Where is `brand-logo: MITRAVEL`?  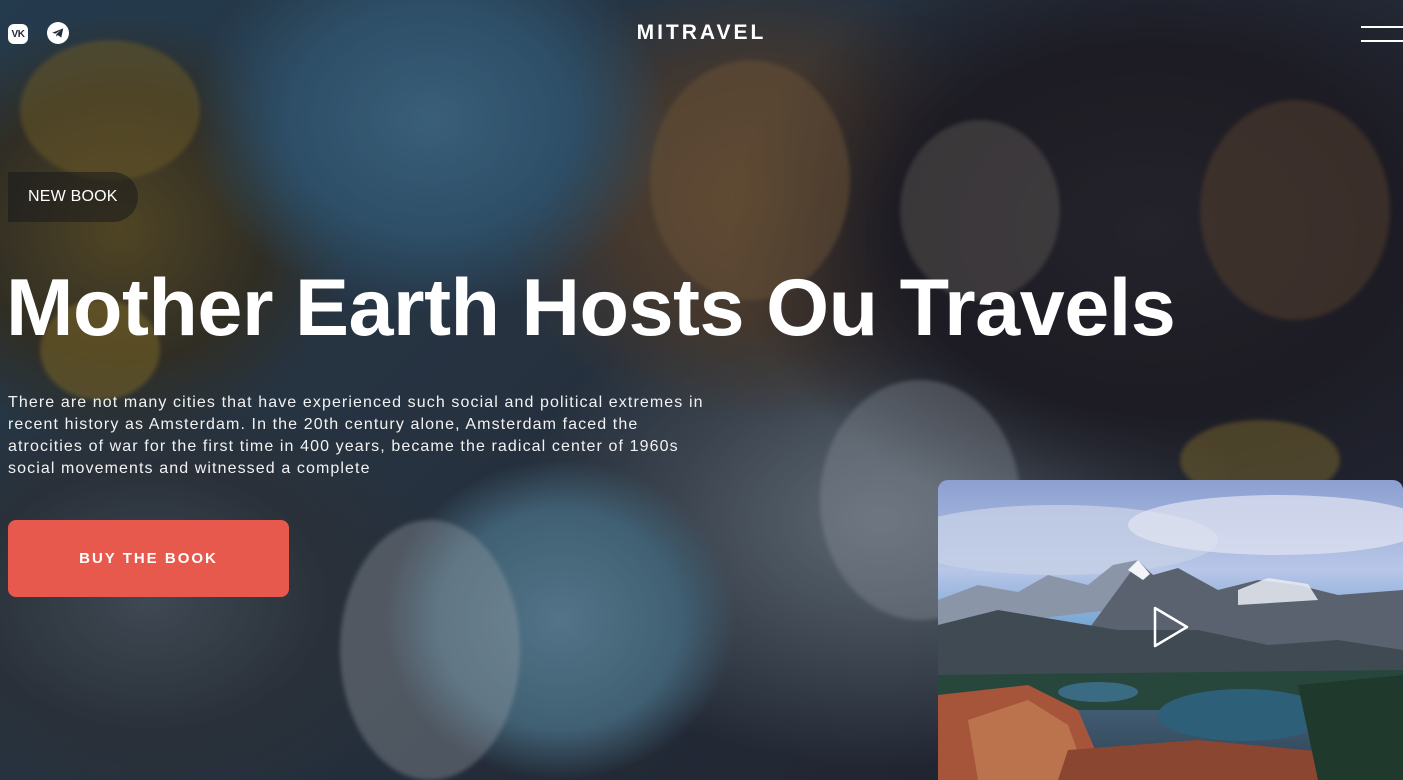 brand-logo: MITRAVEL is located at coordinates (701, 33).